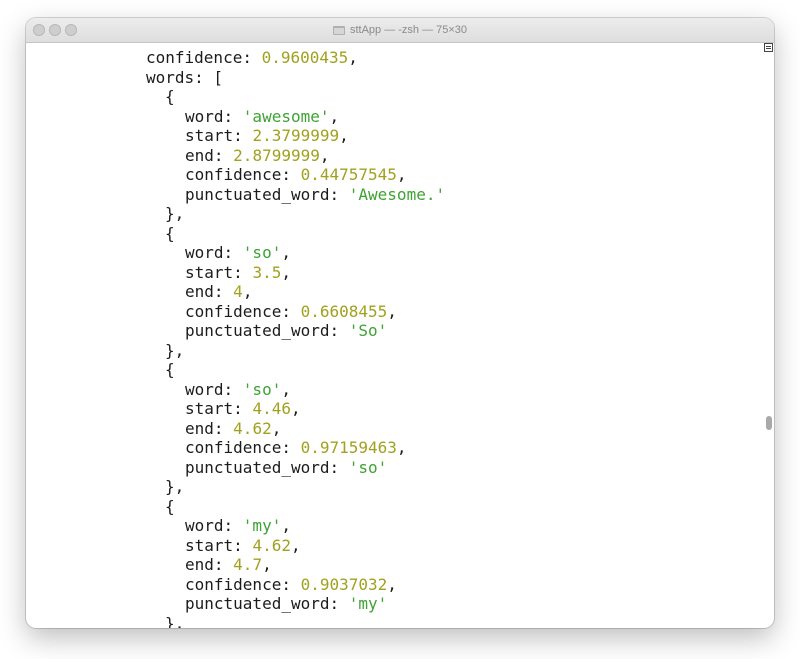  I want to click on number-token: 0.97159463, so click(348, 447).